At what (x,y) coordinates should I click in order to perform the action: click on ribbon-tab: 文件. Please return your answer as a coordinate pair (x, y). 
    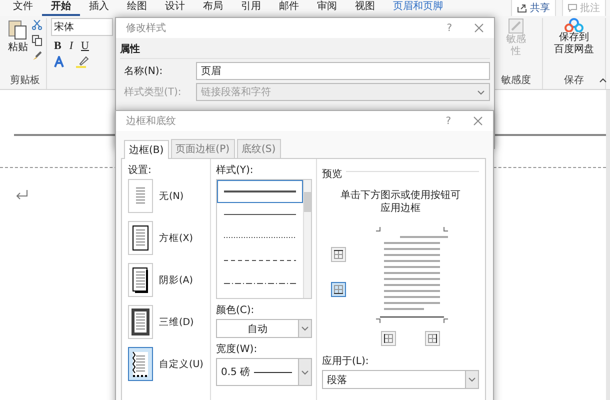
    Looking at the image, I should click on (23, 8).